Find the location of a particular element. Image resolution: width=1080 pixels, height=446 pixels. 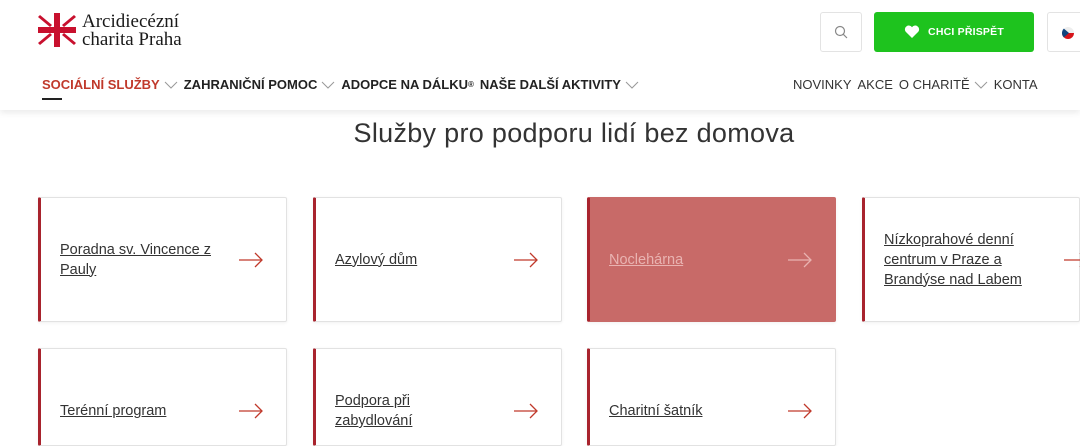

service-card: Podpora při zabydlování is located at coordinates (437, 397).